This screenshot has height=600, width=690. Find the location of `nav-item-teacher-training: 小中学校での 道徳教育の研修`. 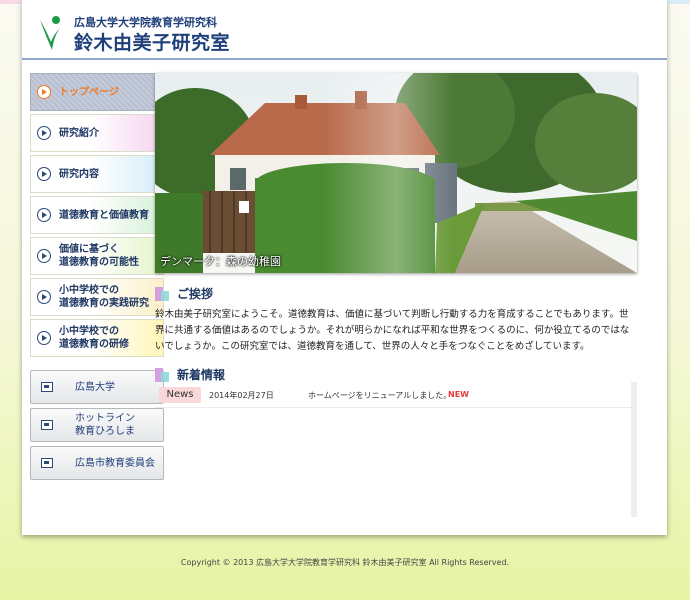

nav-item-teacher-training: 小中学校での 道徳教育の研修 is located at coordinates (97, 338).